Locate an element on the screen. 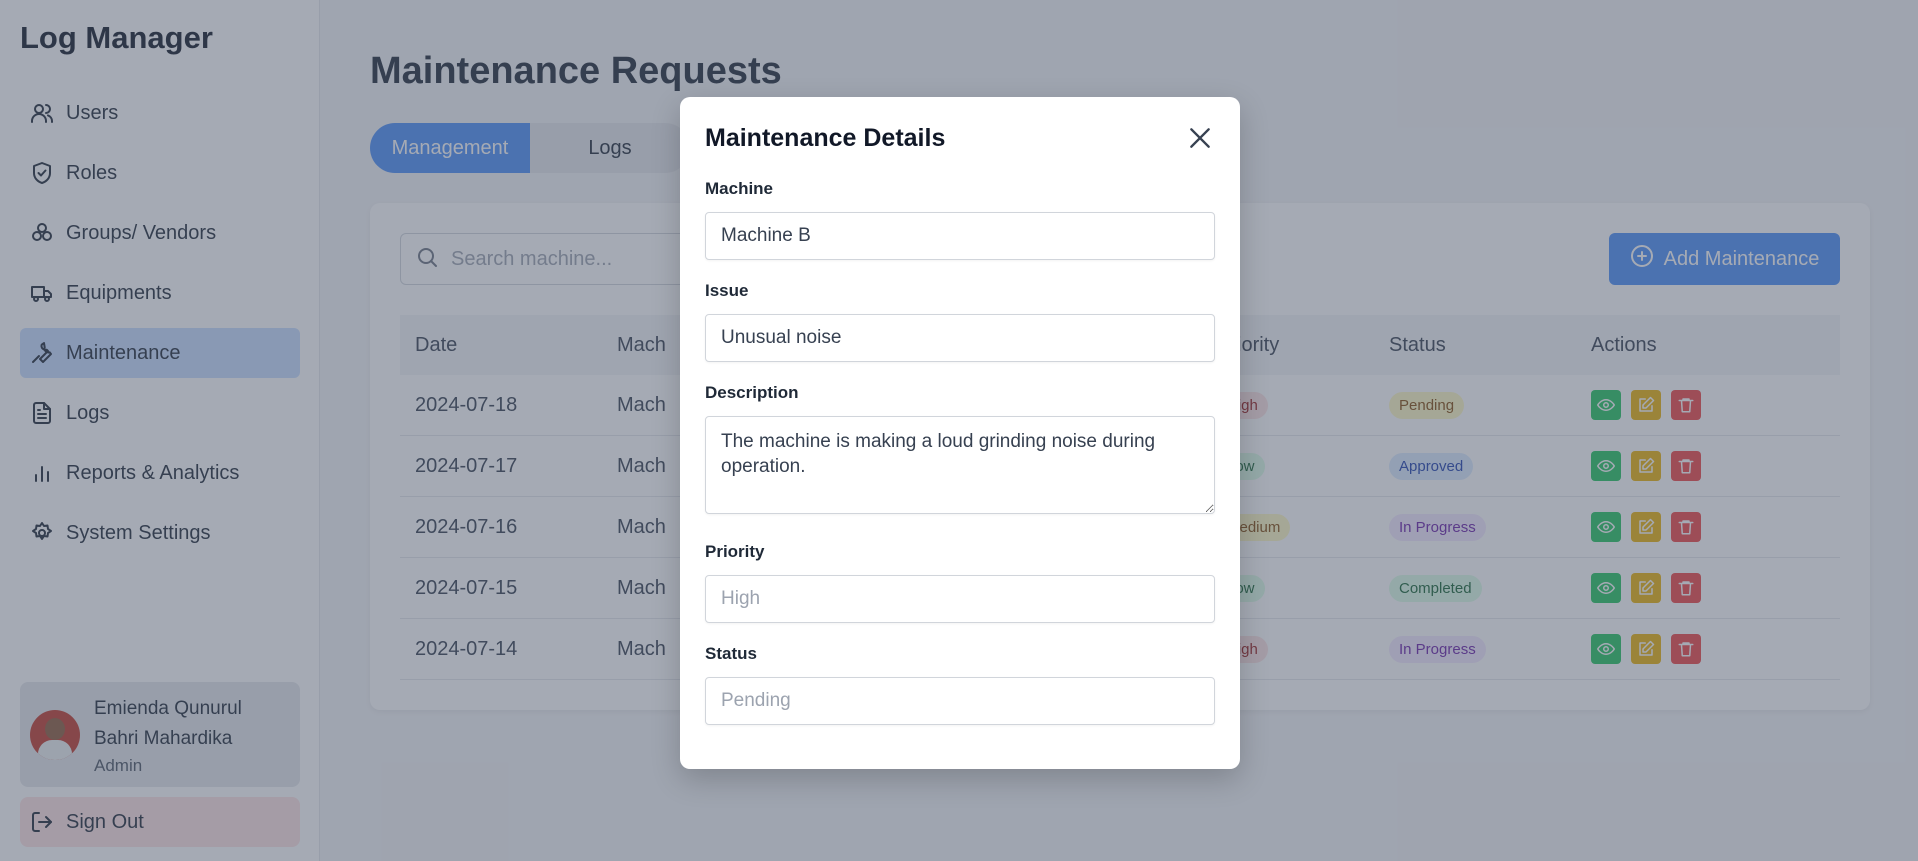 The image size is (1918, 861). status-field is located at coordinates (960, 701).